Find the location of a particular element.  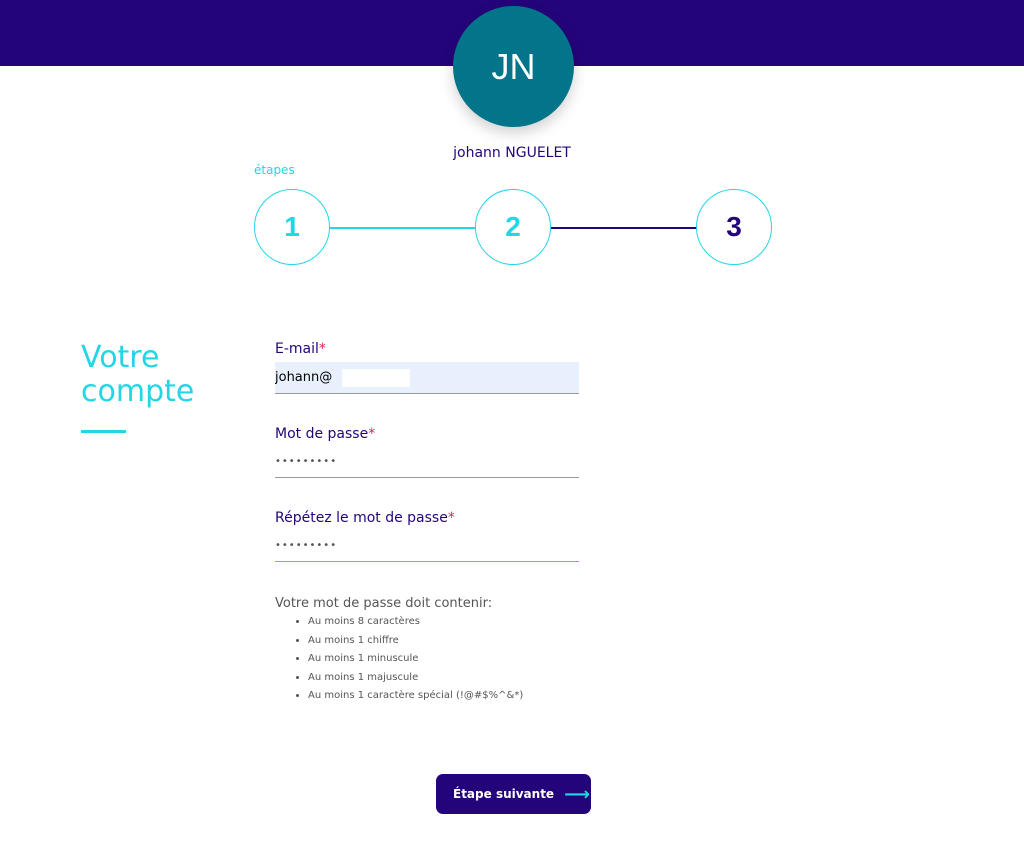

step-1: 1 is located at coordinates (292, 227).